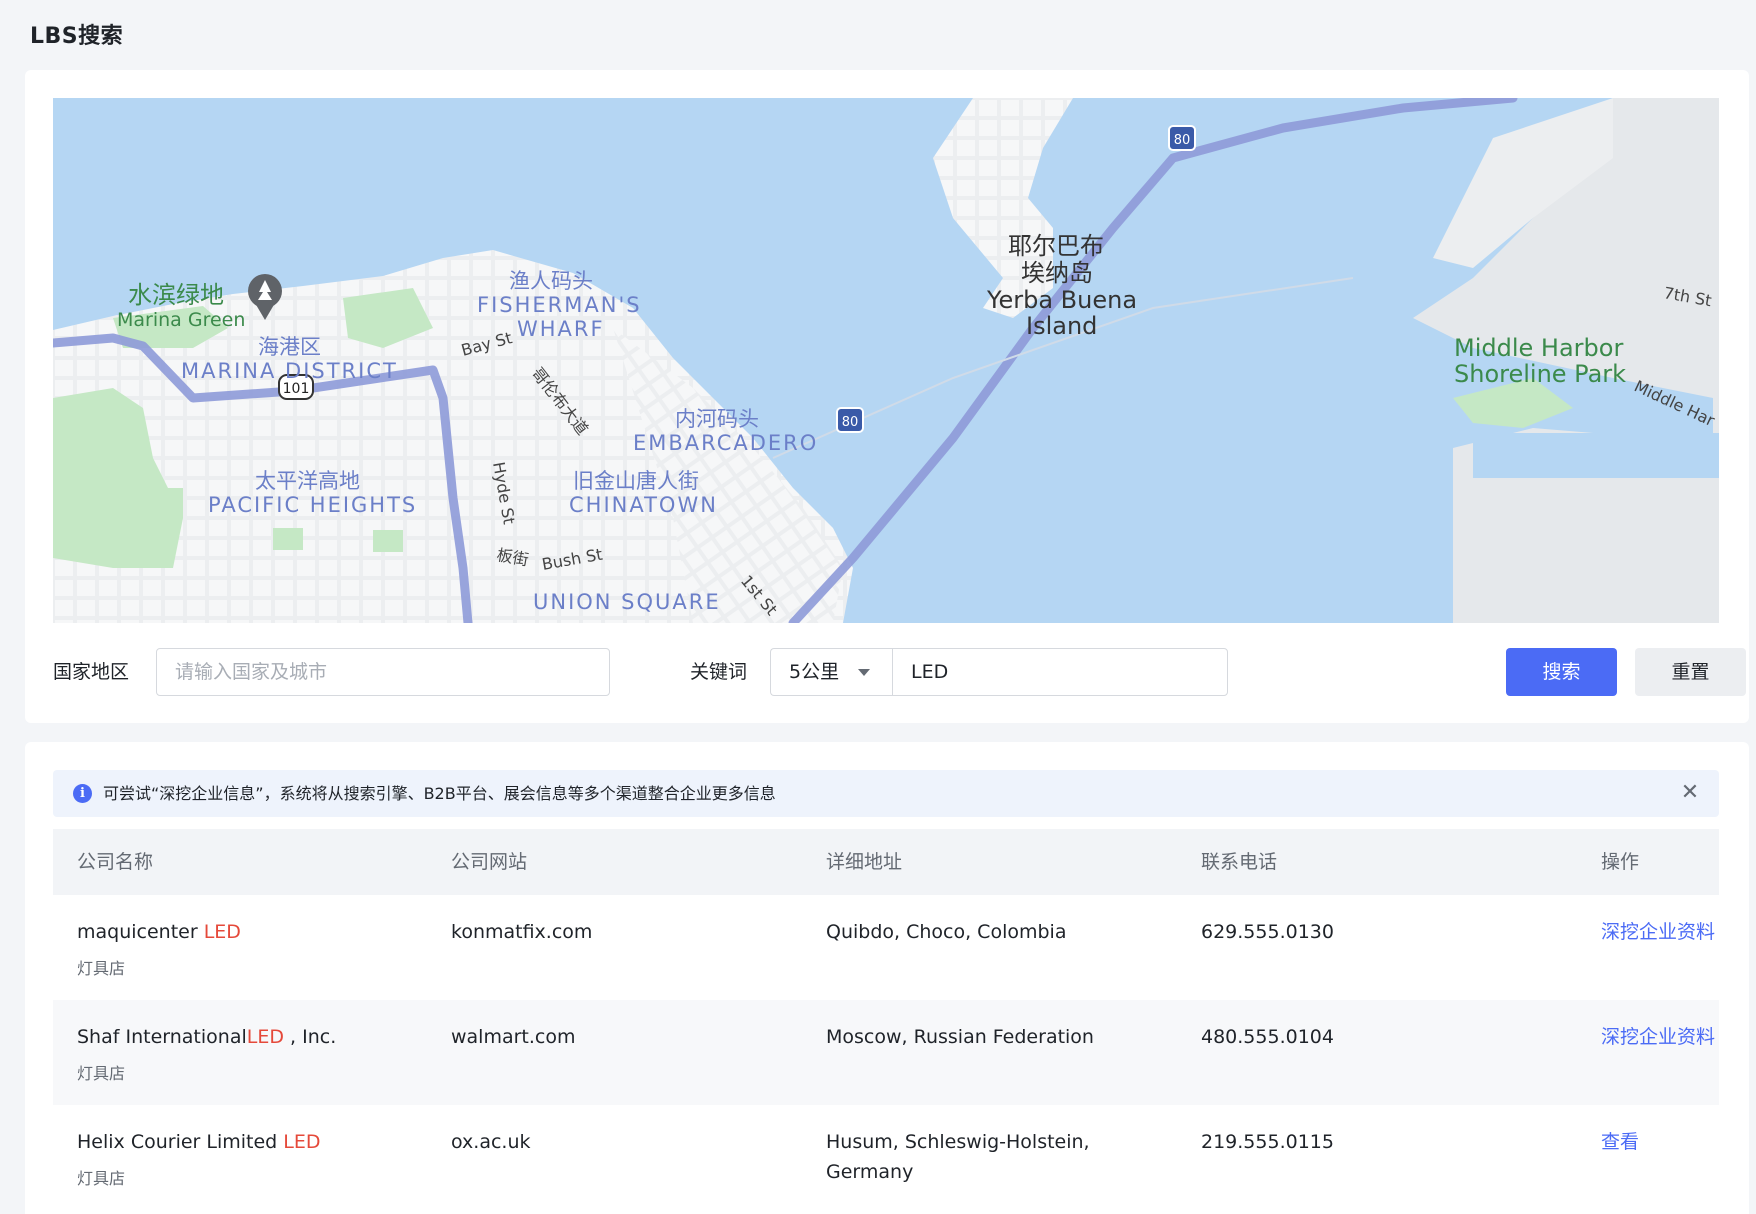 The image size is (1756, 1214). I want to click on i80-shield-a: 80, so click(850, 420).